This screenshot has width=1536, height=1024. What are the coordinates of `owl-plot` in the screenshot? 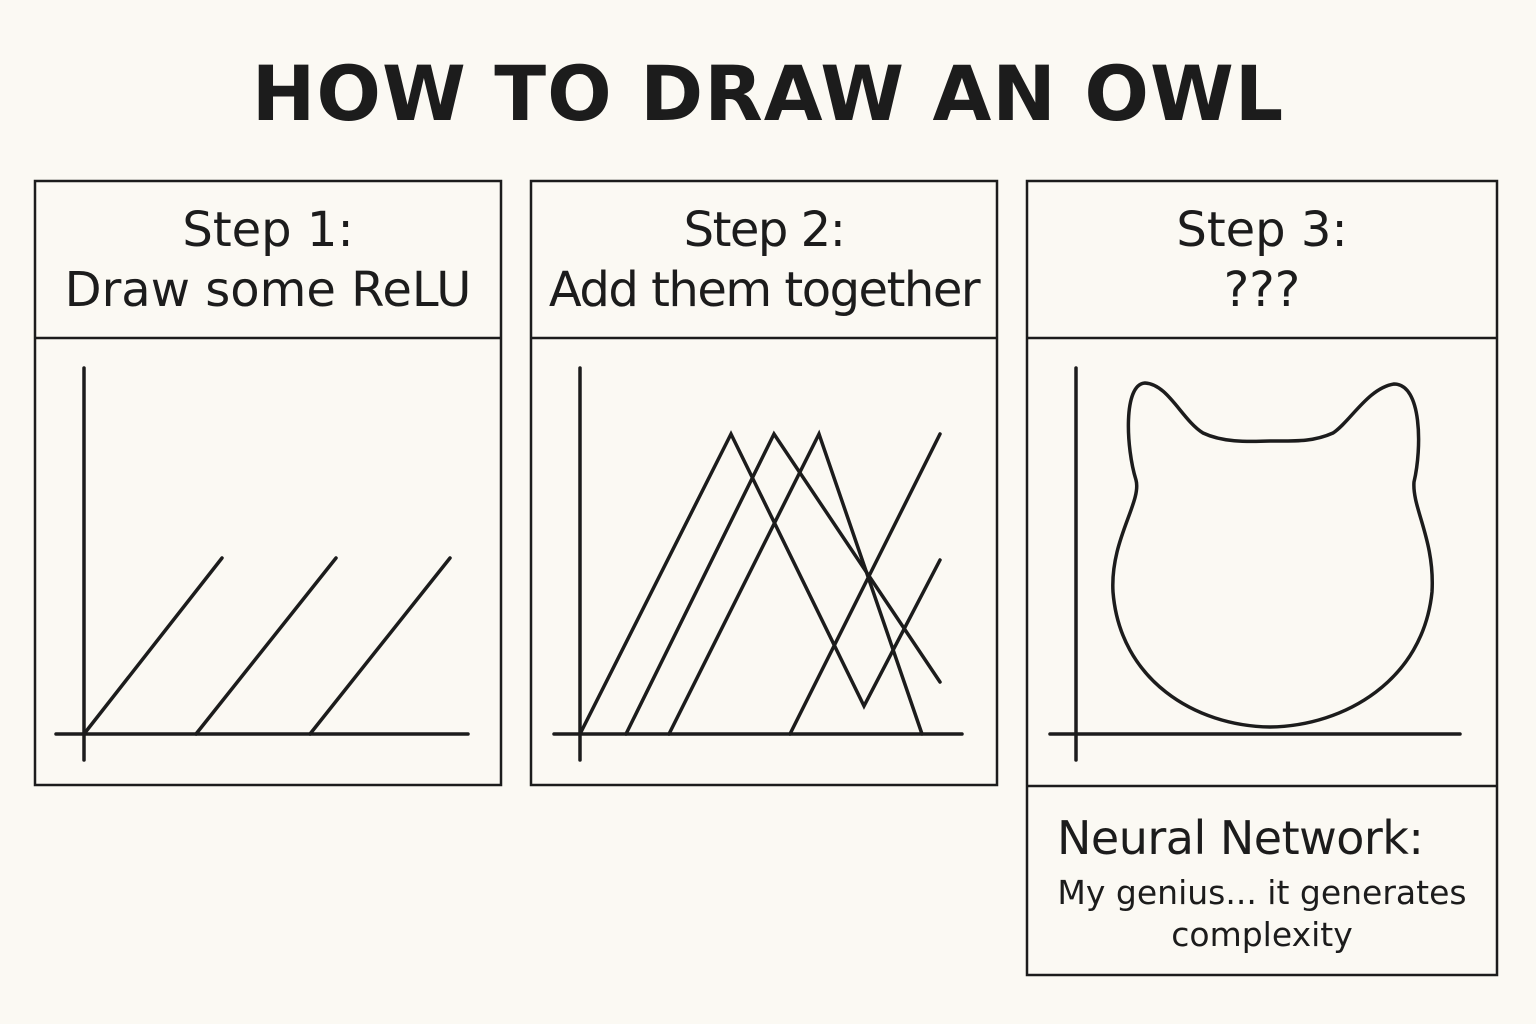 It's located at (1255, 564).